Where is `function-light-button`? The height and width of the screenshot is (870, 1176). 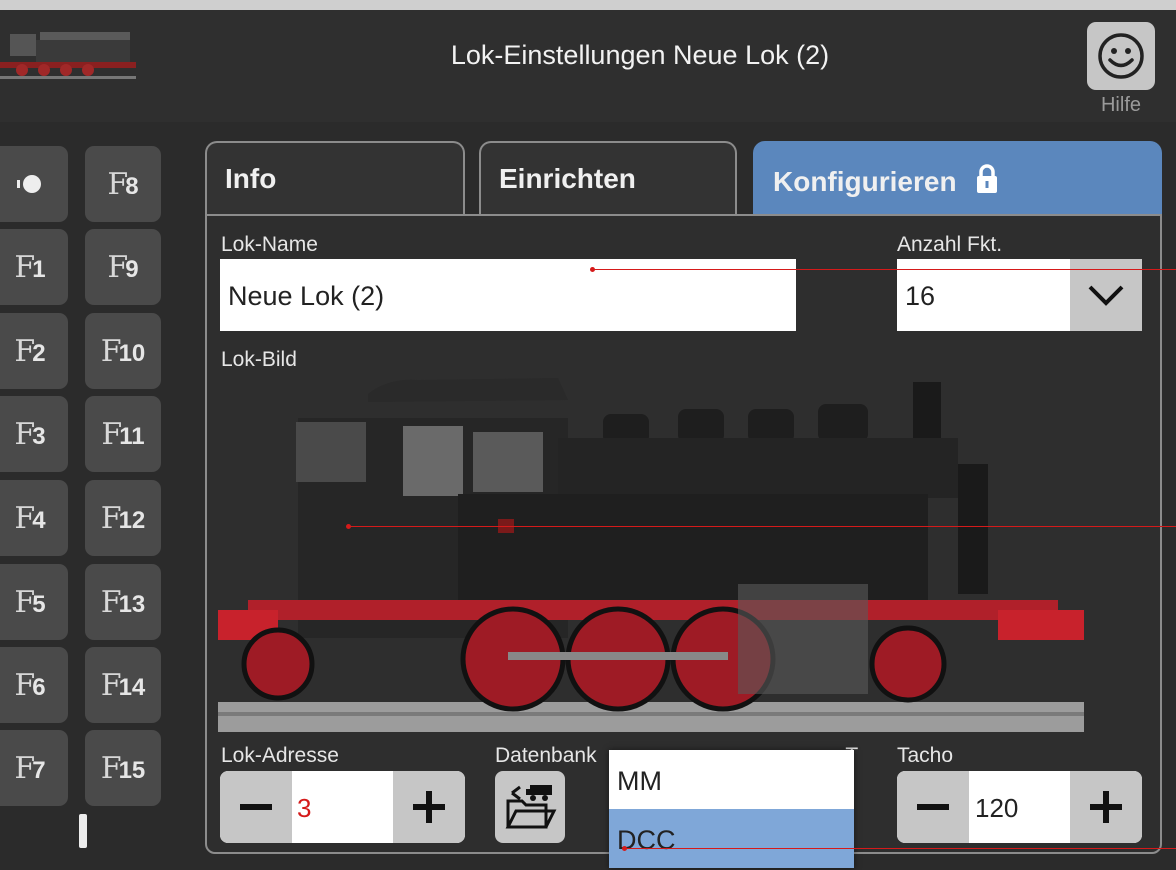 function-light-button is located at coordinates (34, 184).